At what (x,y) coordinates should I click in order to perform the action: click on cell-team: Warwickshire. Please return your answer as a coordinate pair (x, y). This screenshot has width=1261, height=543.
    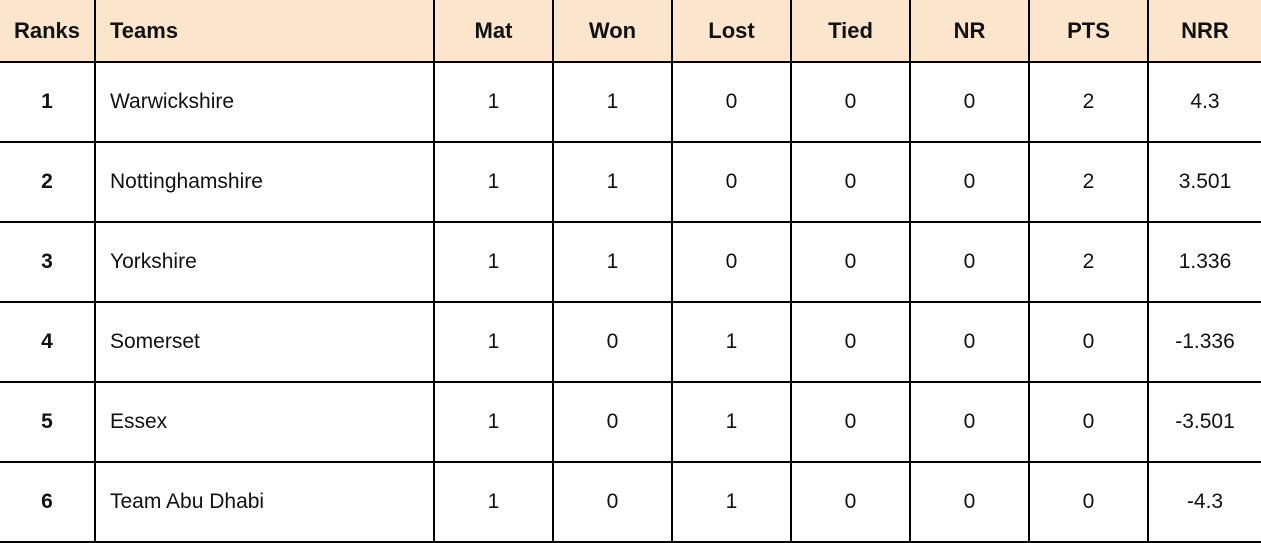
    Looking at the image, I should click on (264, 102).